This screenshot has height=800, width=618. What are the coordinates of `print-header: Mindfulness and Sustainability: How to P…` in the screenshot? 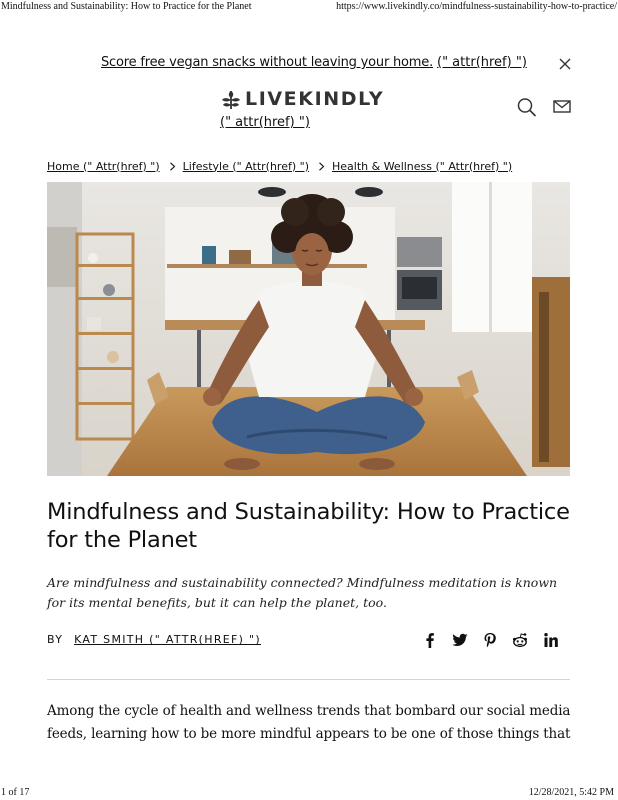 It's located at (309, 7).